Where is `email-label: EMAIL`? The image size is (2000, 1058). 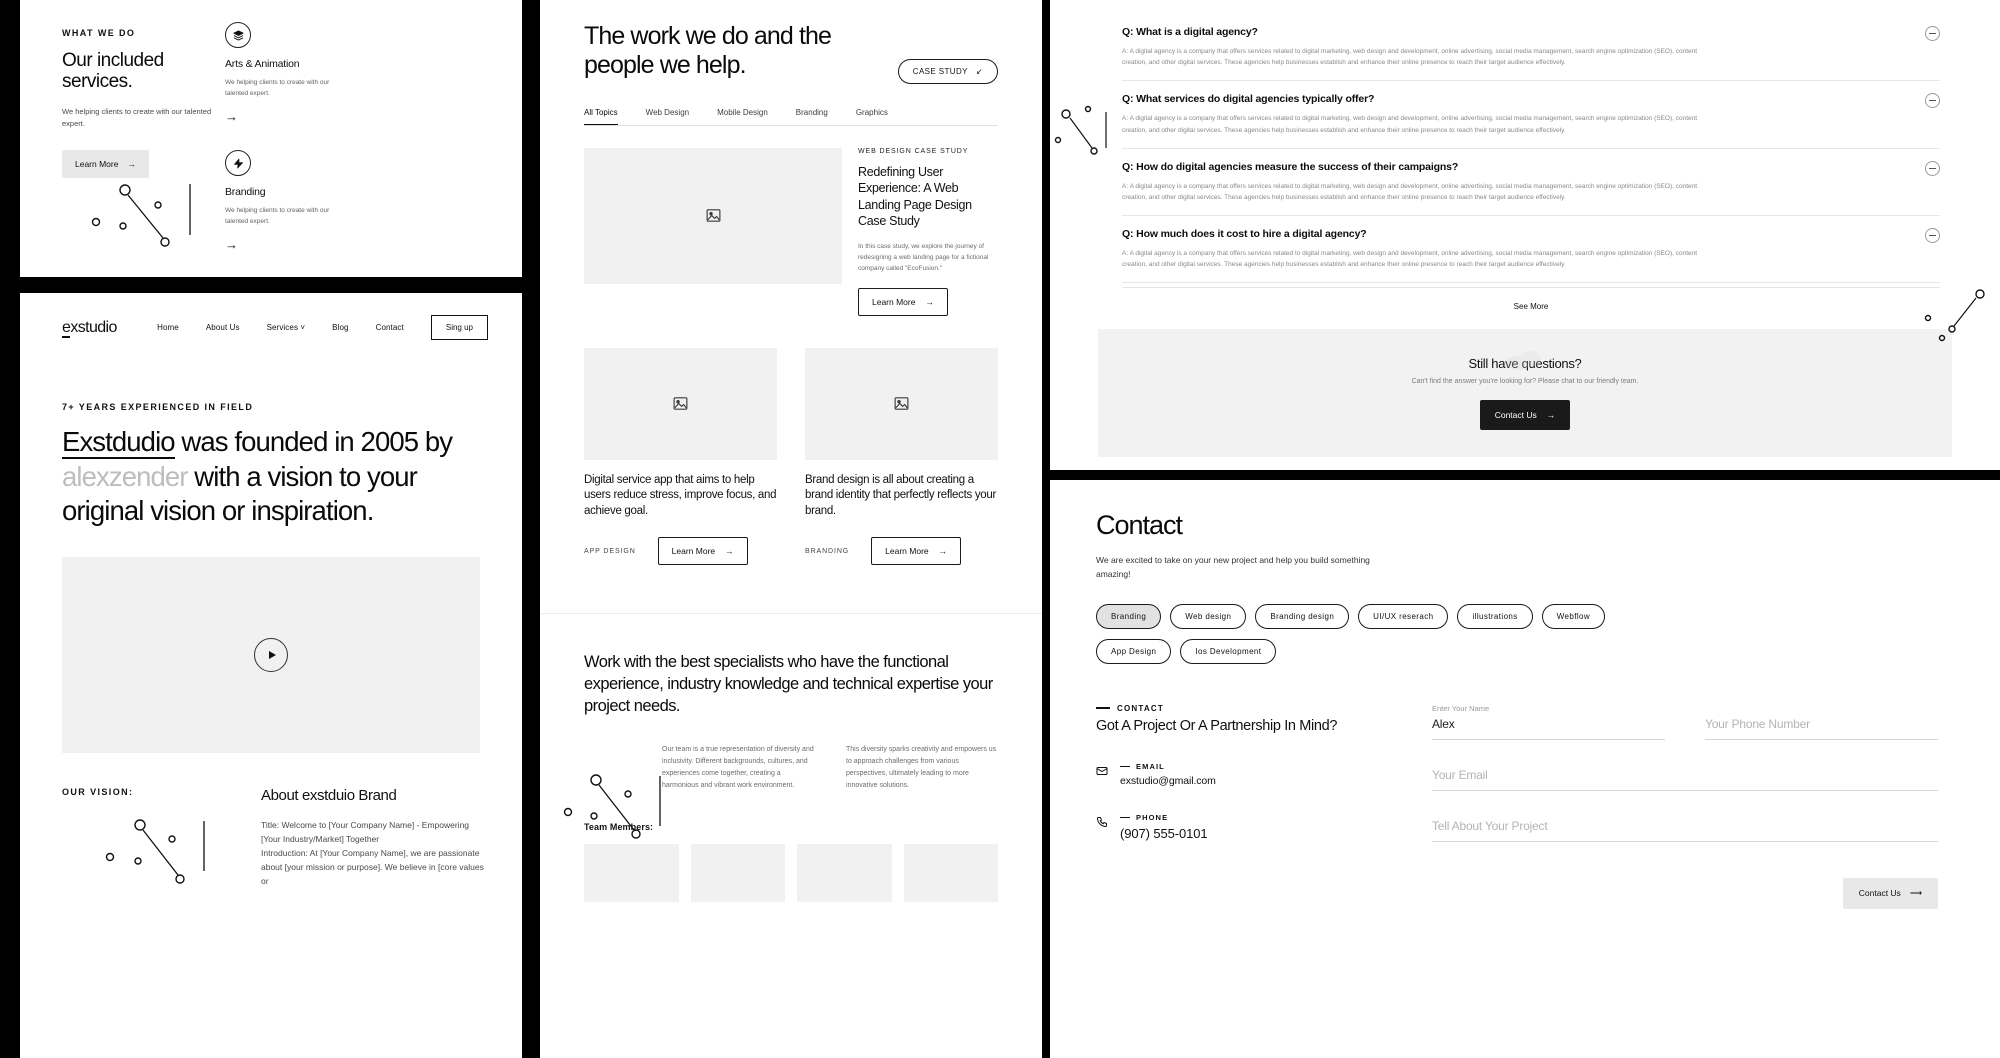 email-label: EMAIL is located at coordinates (1150, 766).